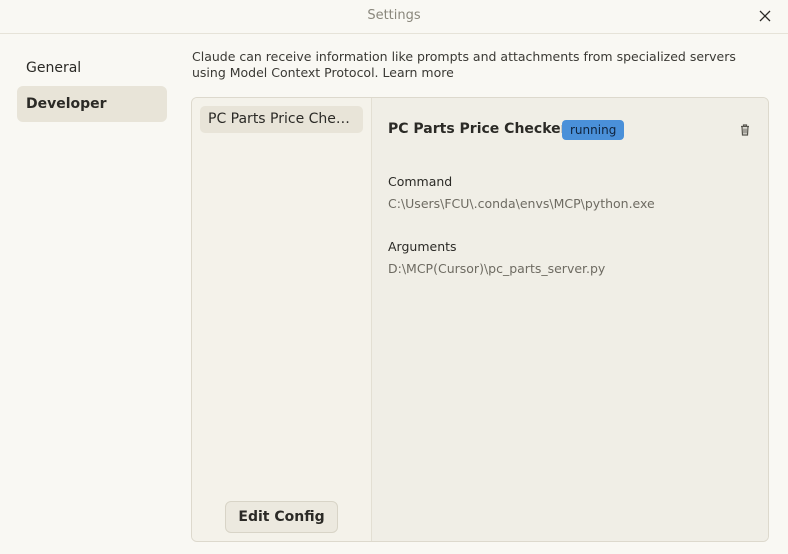 This screenshot has width=788, height=554. Describe the element at coordinates (422, 246) in the screenshot. I see `arguments-label: Arguments` at that location.